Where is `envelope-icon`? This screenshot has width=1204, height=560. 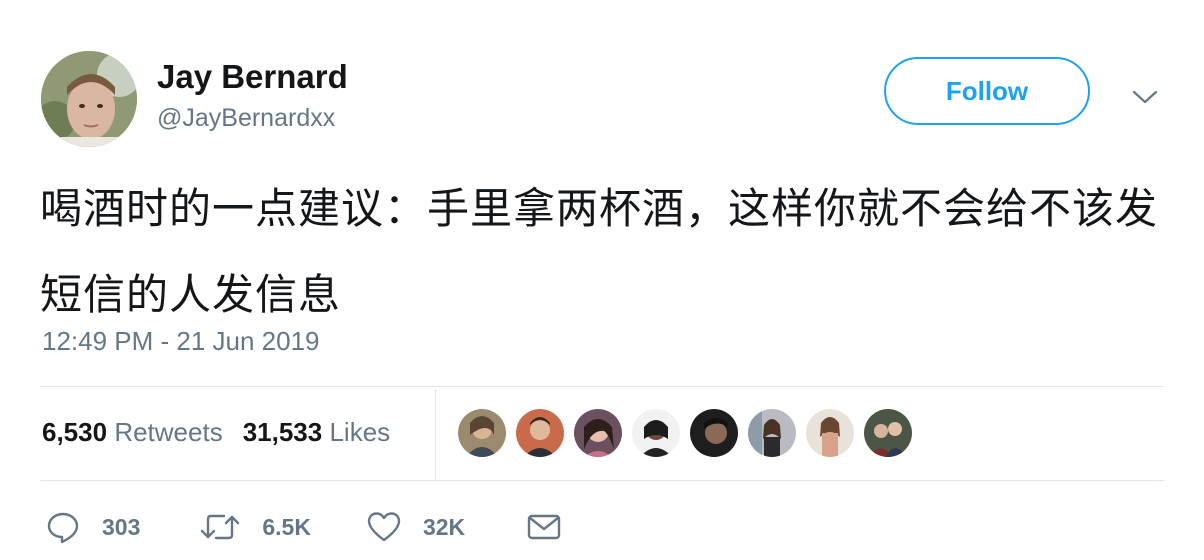
envelope-icon is located at coordinates (544, 527).